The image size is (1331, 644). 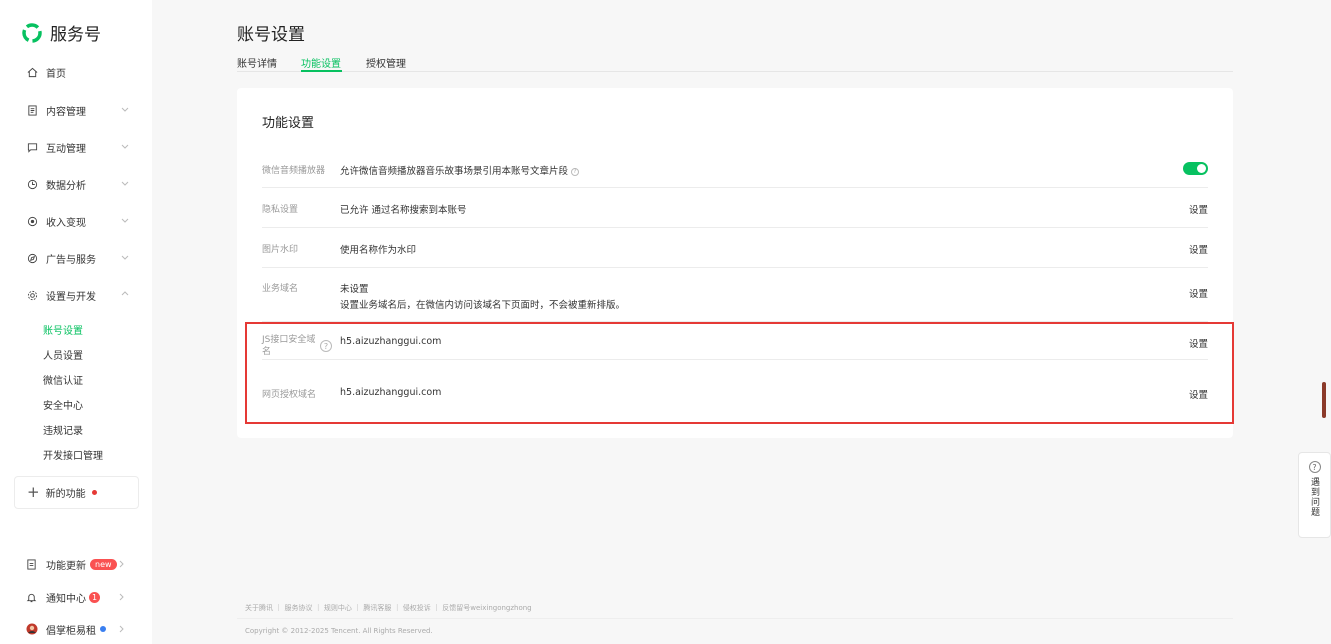 I want to click on sidebar-subitem-violations: 违规记录, so click(x=63, y=429).